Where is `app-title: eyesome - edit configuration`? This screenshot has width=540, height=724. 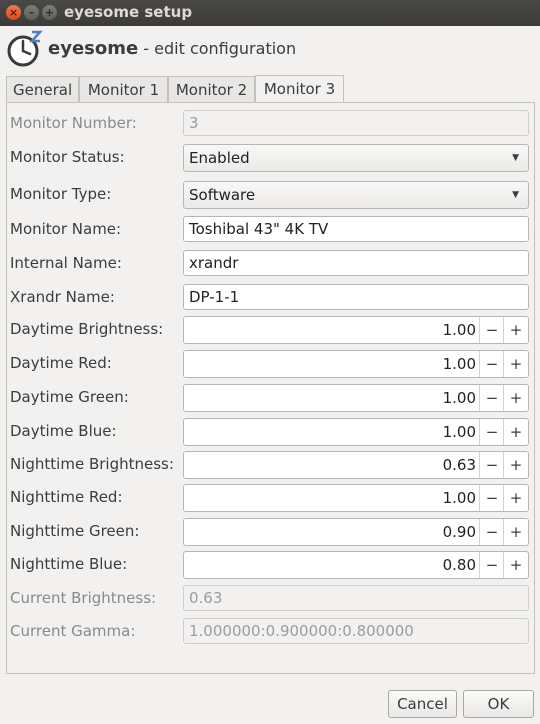 app-title: eyesome - edit configuration is located at coordinates (172, 48).